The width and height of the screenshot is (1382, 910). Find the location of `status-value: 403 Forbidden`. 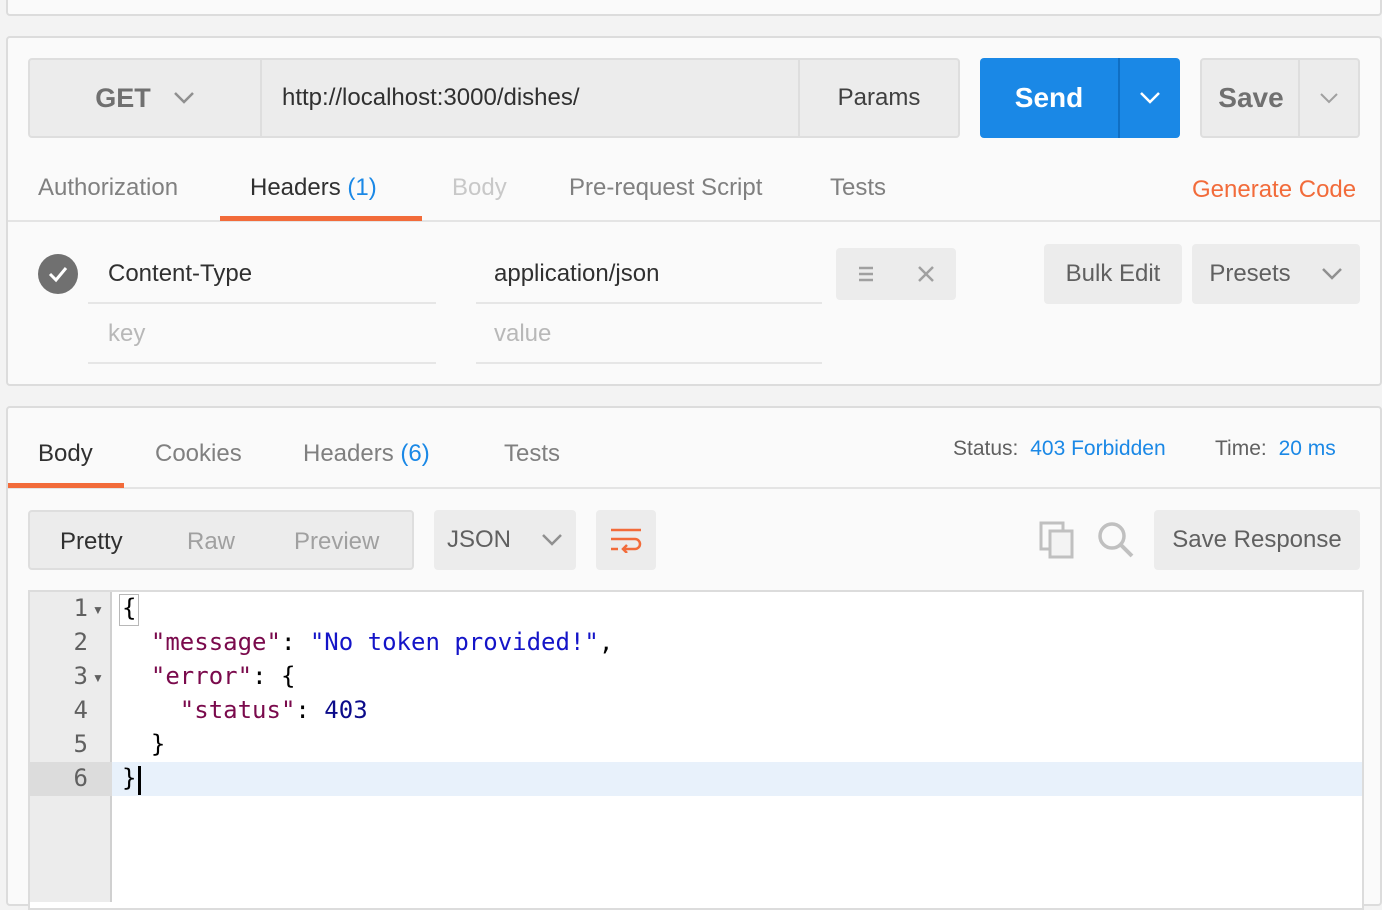

status-value: 403 Forbidden is located at coordinates (1098, 448).